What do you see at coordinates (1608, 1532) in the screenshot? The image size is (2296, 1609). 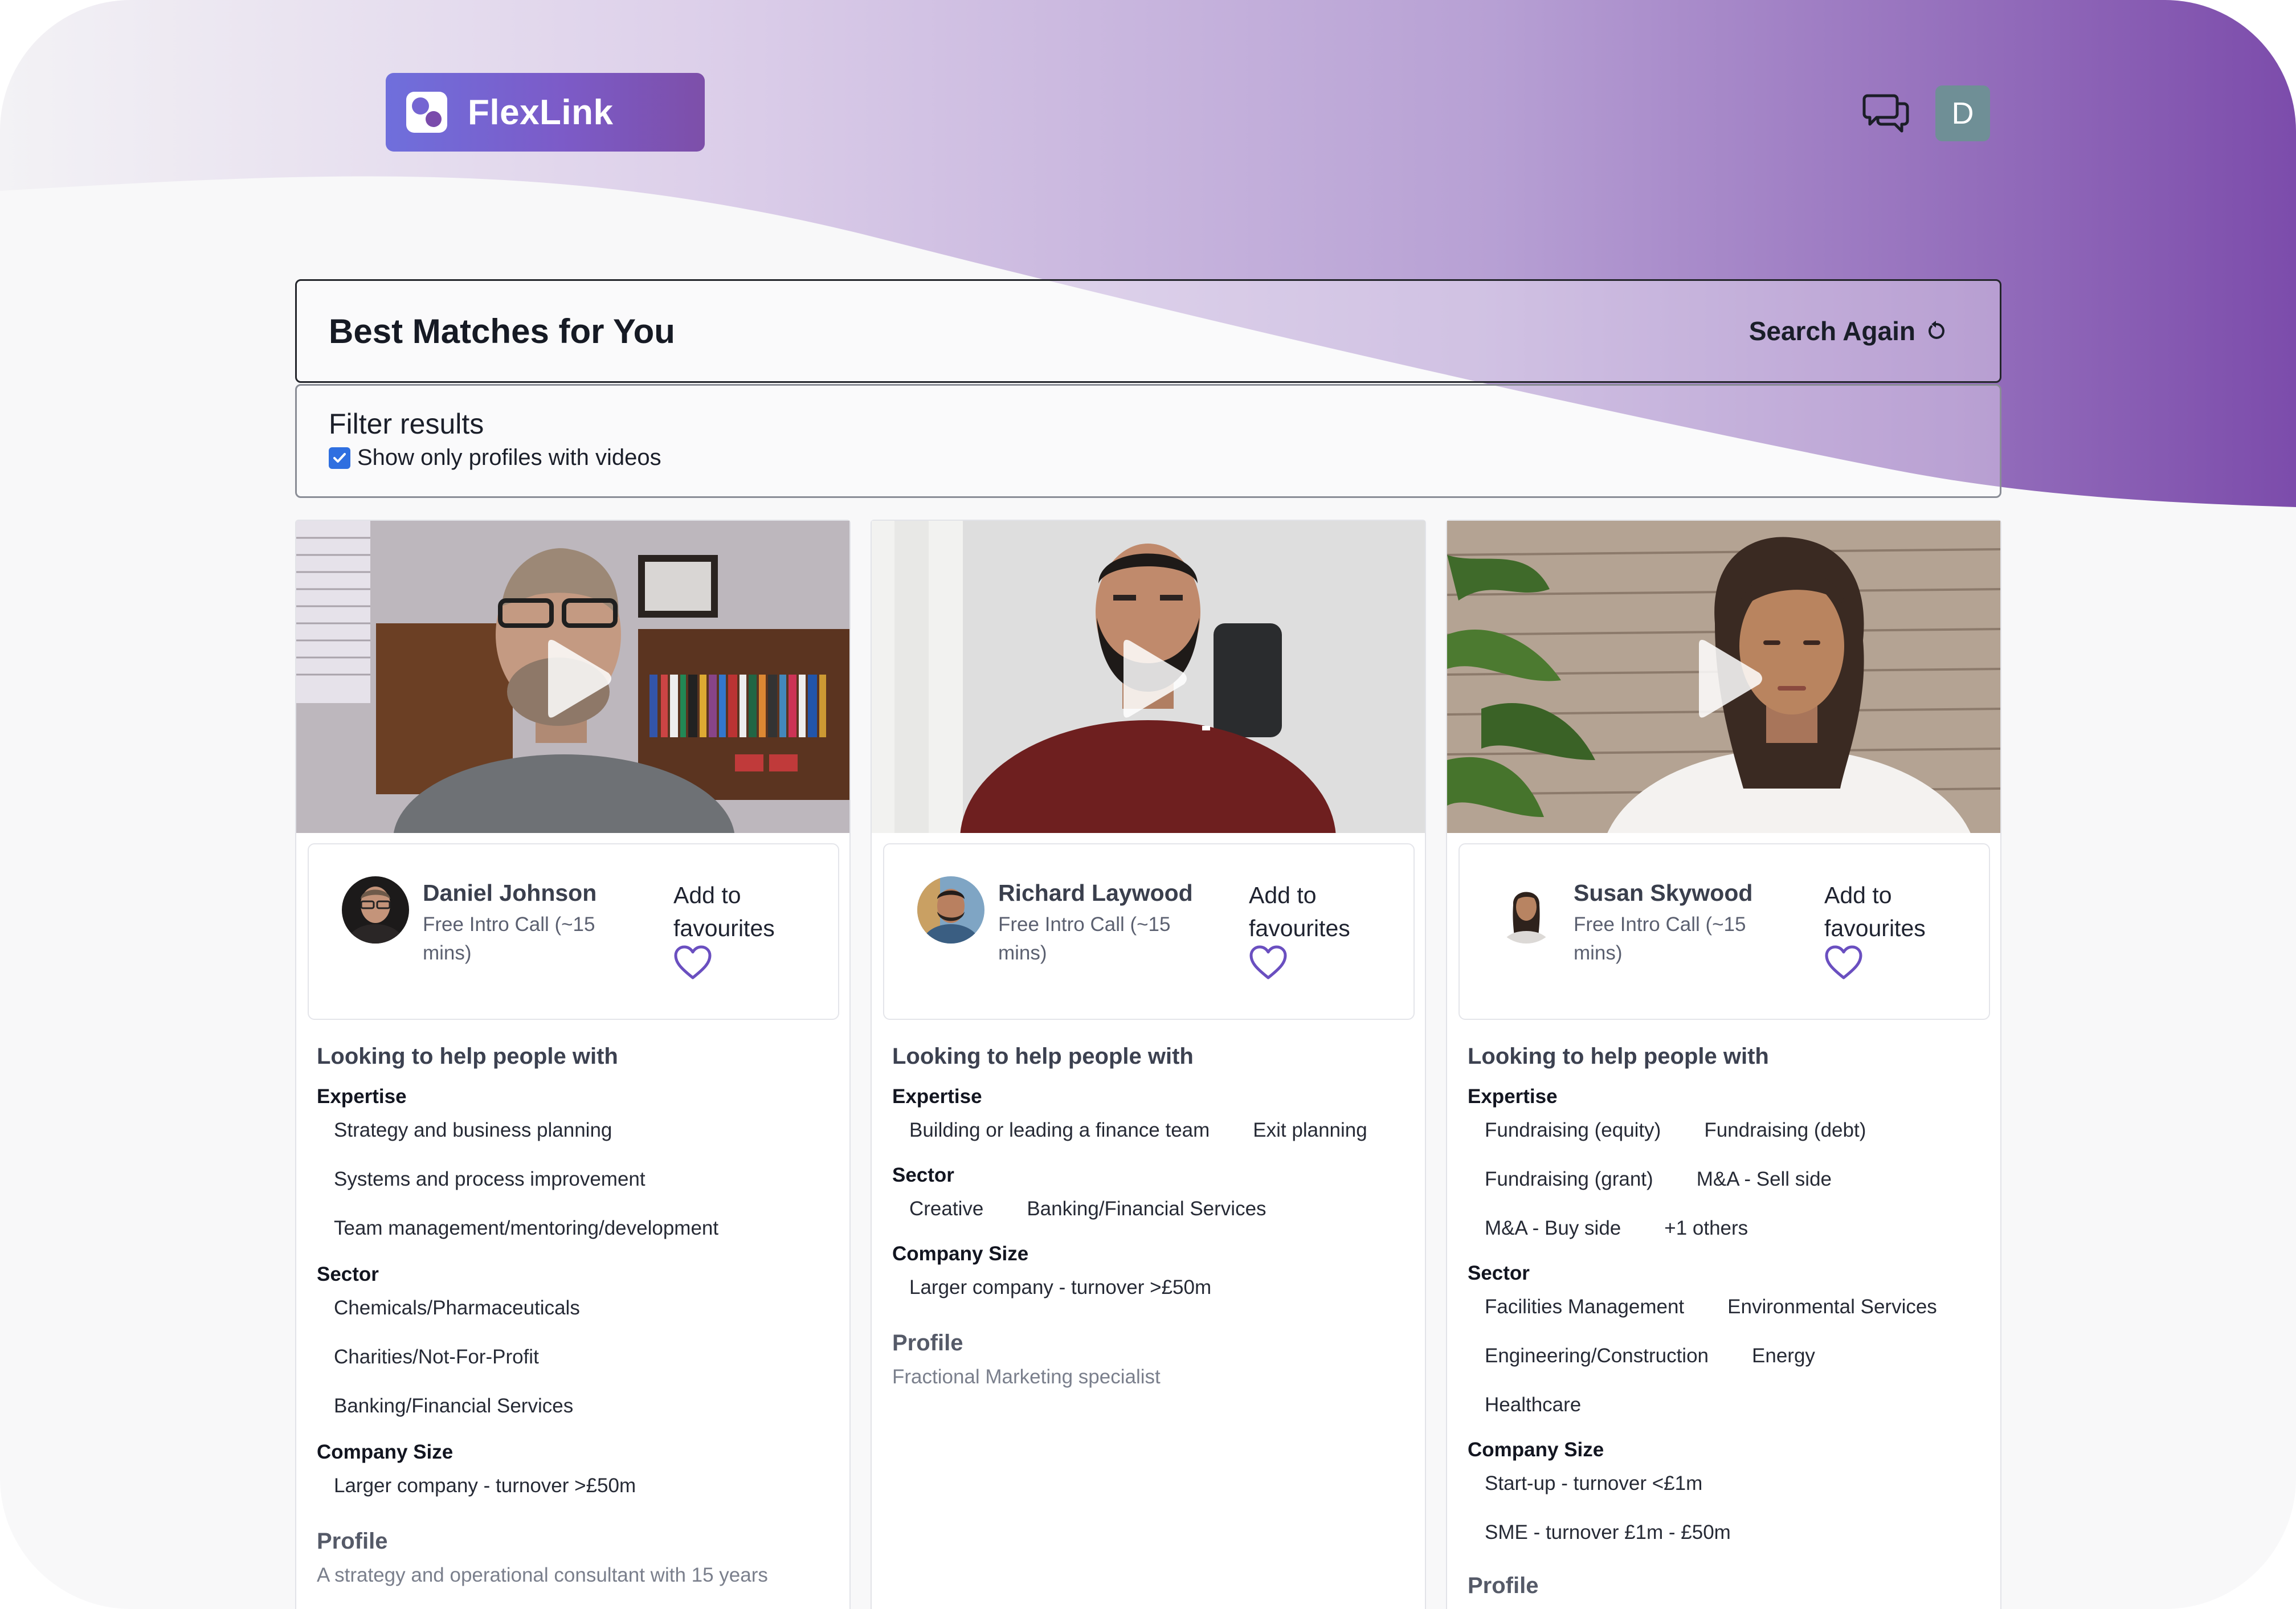 I see `company-size-tag: SME - turnover £1m - £50m` at bounding box center [1608, 1532].